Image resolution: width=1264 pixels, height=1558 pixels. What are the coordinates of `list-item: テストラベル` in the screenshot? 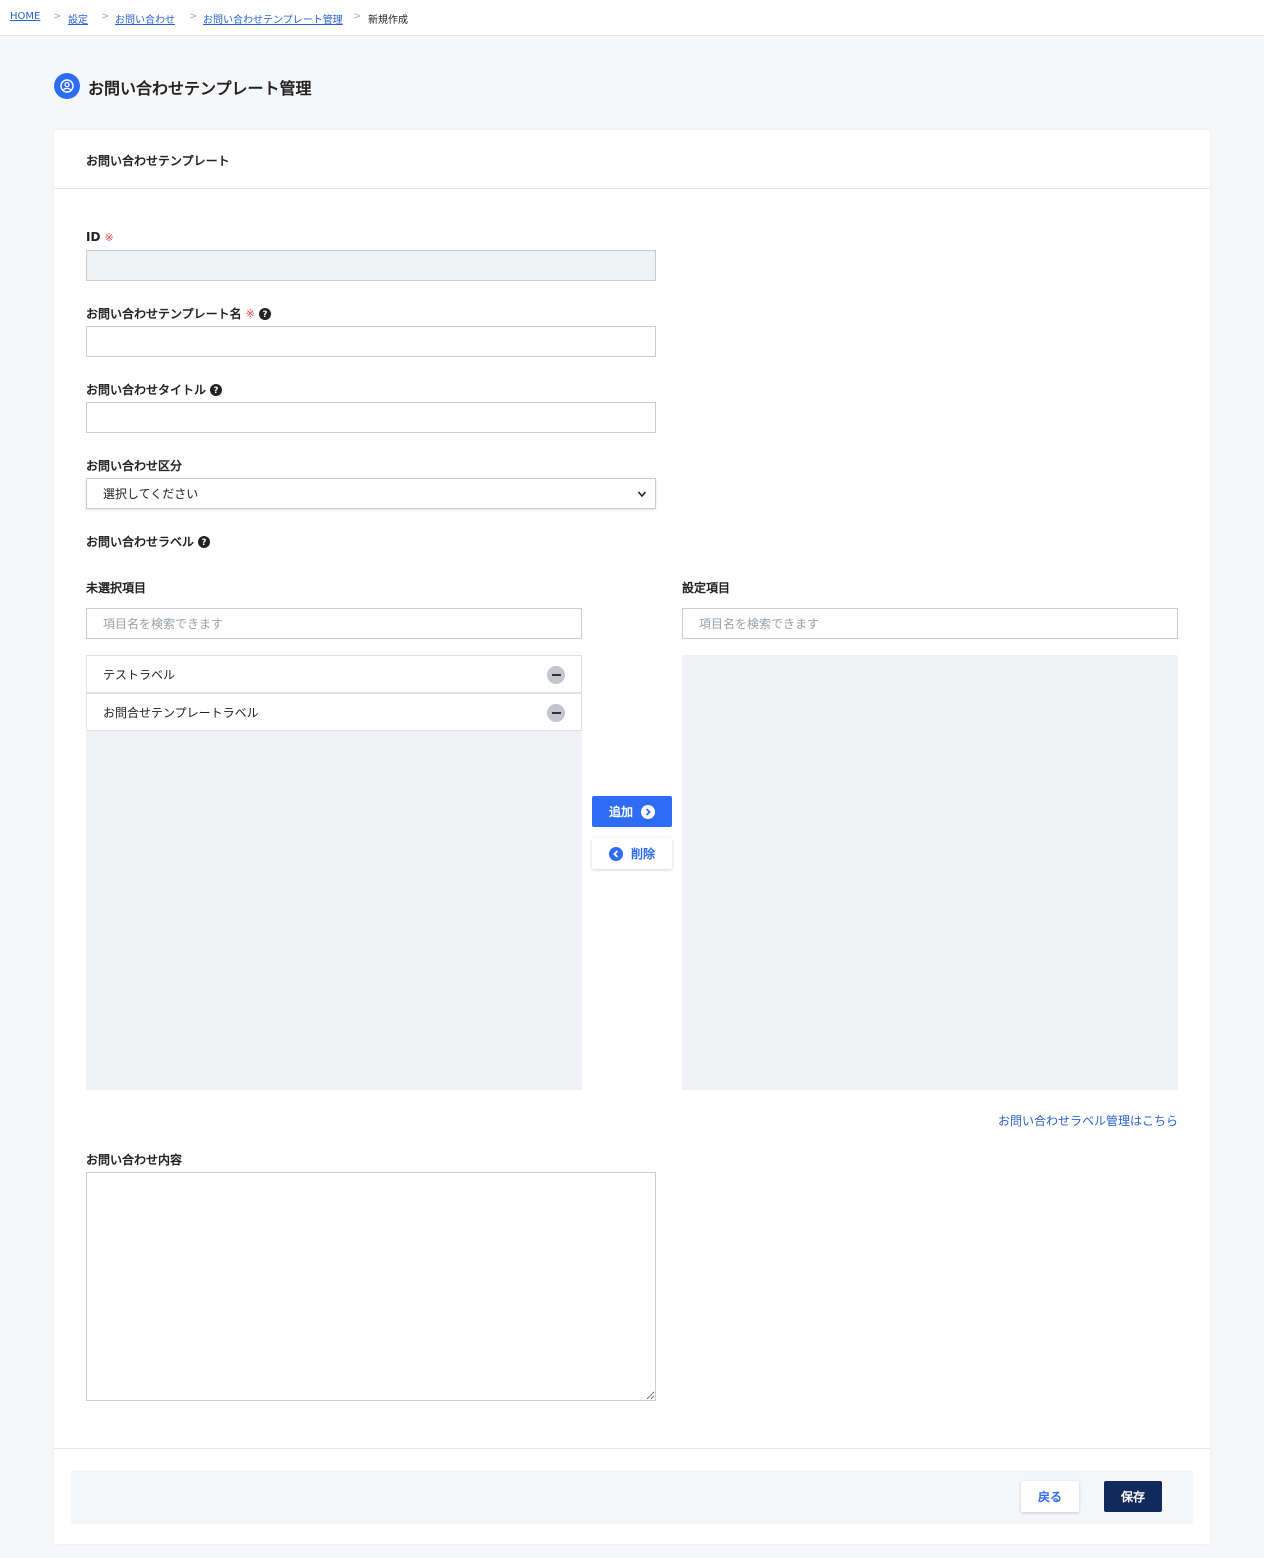 It's located at (334, 674).